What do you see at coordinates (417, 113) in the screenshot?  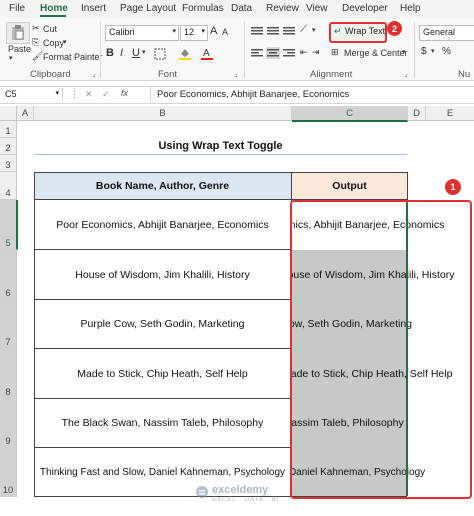 I see `column-header-d: D` at bounding box center [417, 113].